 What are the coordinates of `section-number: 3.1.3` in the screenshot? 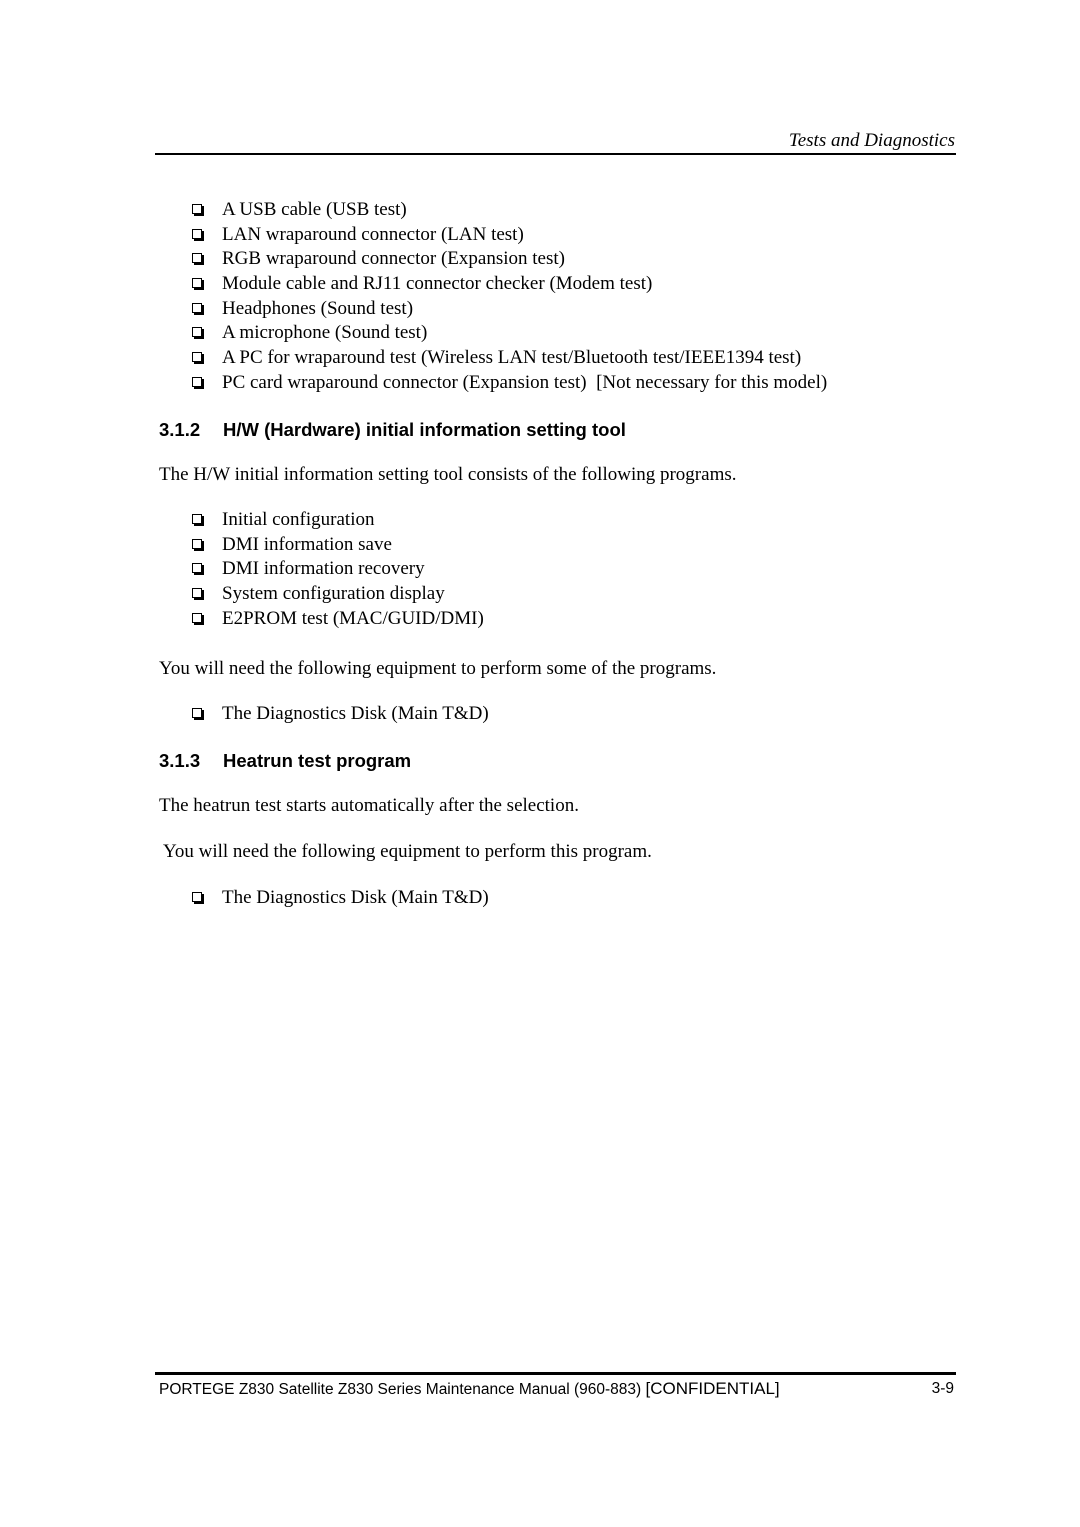 It's located at (180, 760).